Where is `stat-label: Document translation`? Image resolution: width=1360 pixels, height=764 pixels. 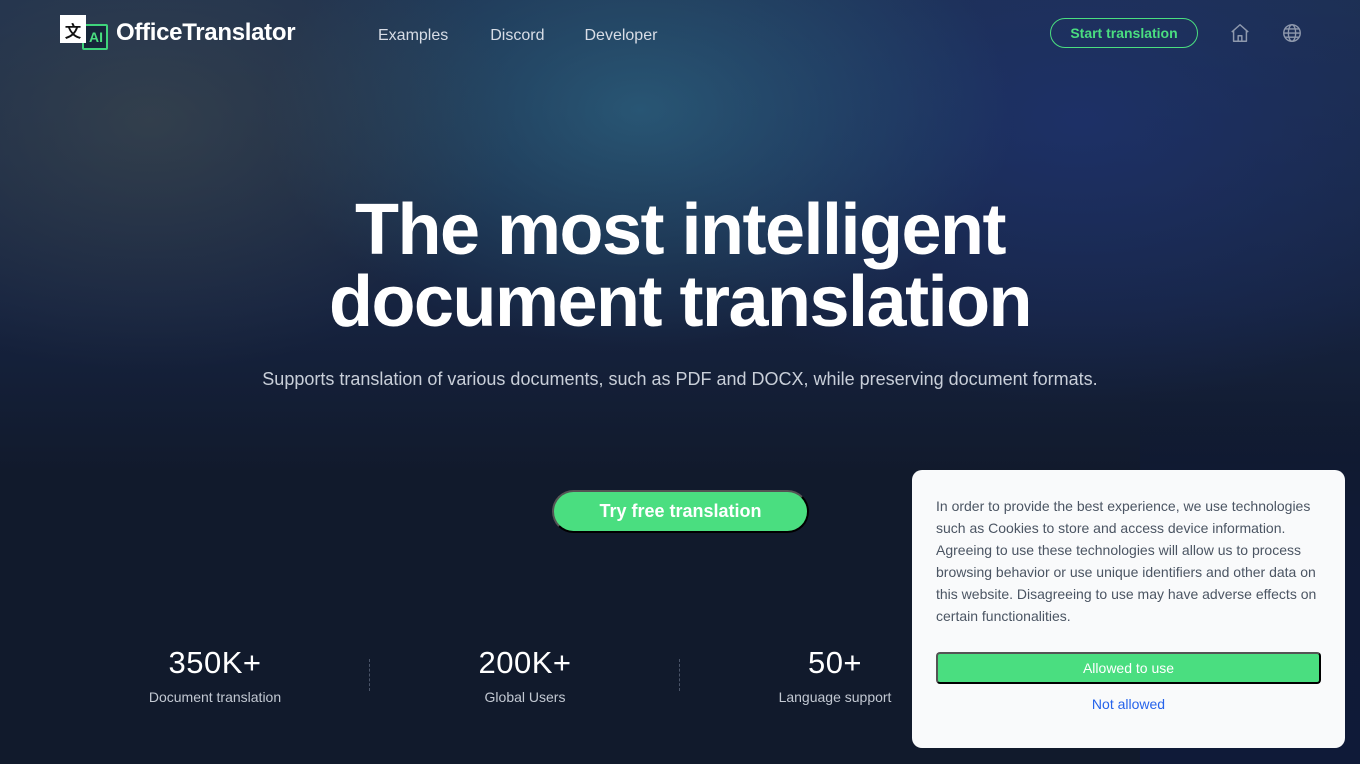 stat-label: Document translation is located at coordinates (215, 697).